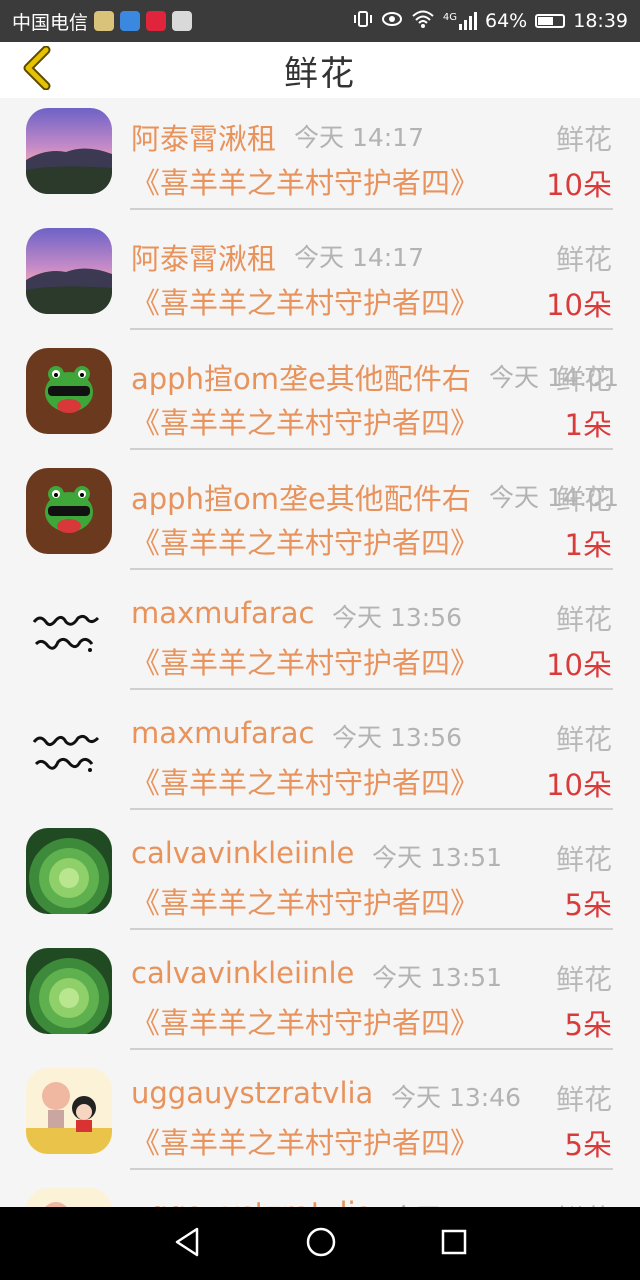 The height and width of the screenshot is (1280, 640). What do you see at coordinates (506, 21) in the screenshot?
I see `battery-percent: 64%` at bounding box center [506, 21].